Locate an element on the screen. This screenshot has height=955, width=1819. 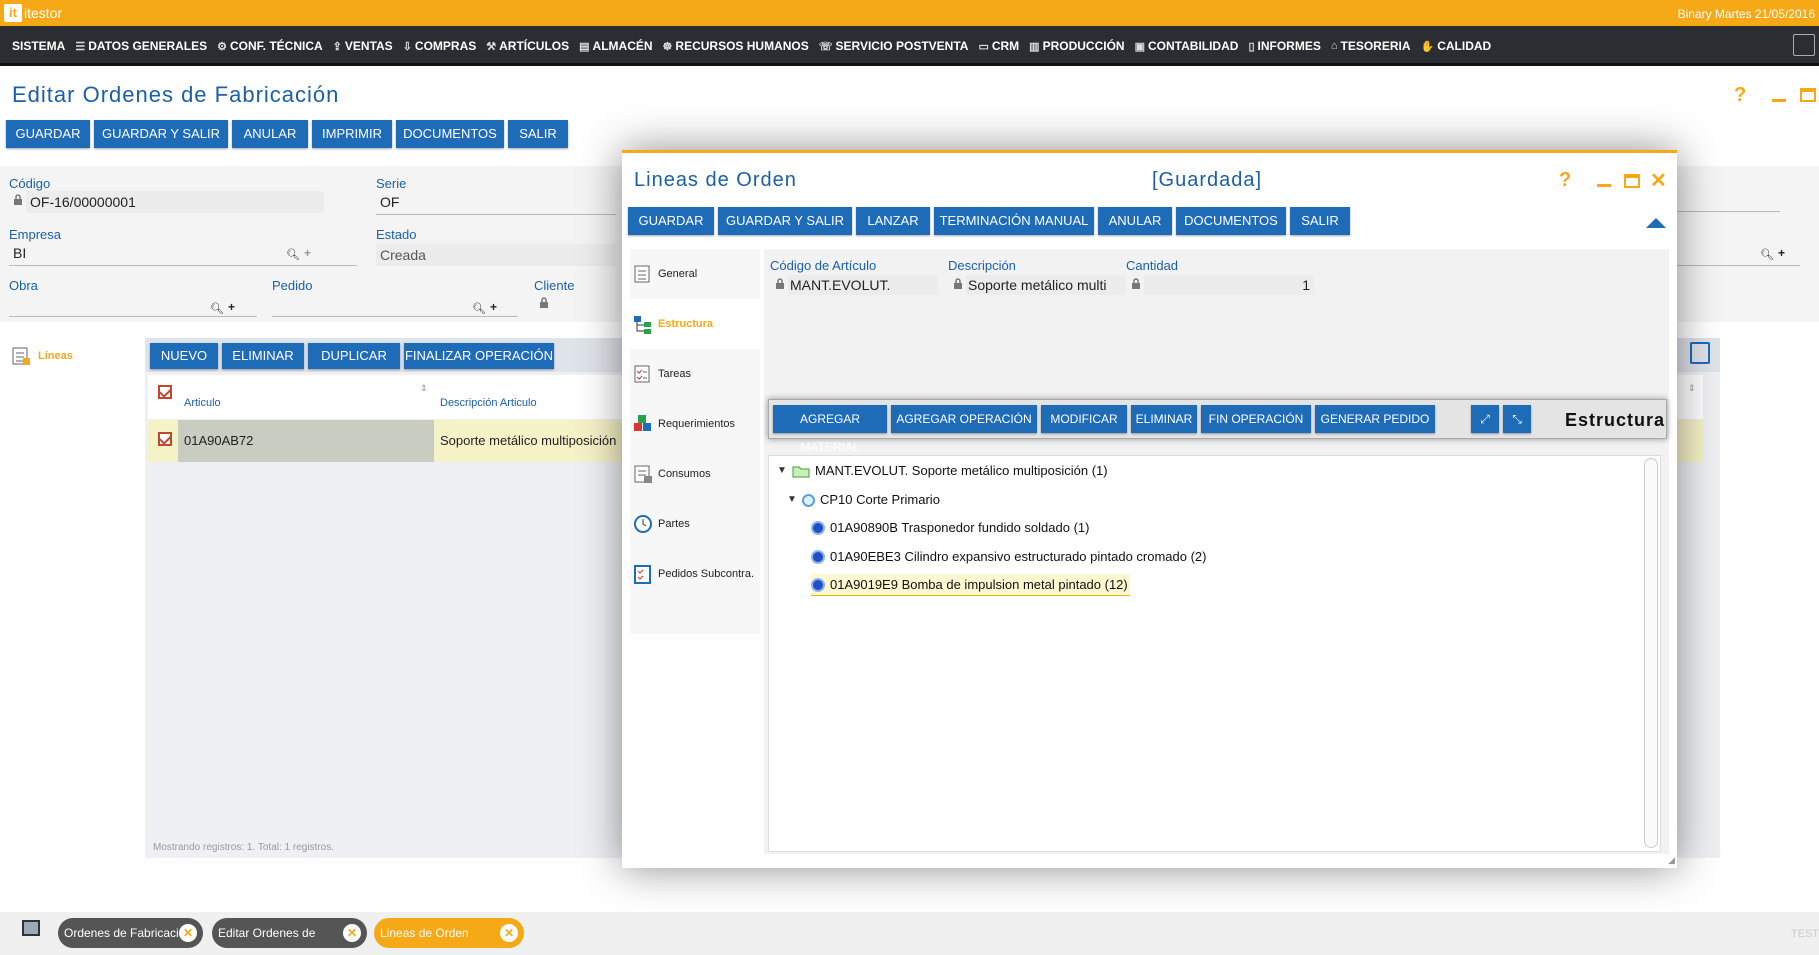
task-tab-ordenes: Ordenes de Fabricación ✕ is located at coordinates (130, 933).